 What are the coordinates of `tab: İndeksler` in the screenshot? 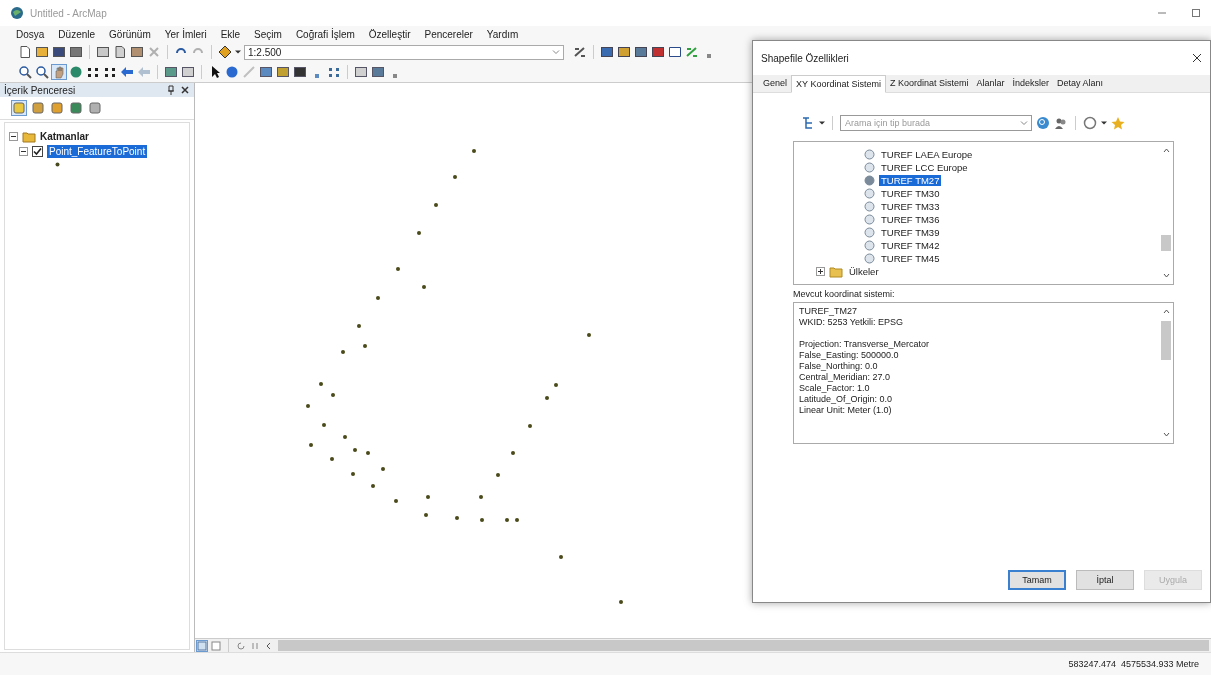 It's located at (1030, 83).